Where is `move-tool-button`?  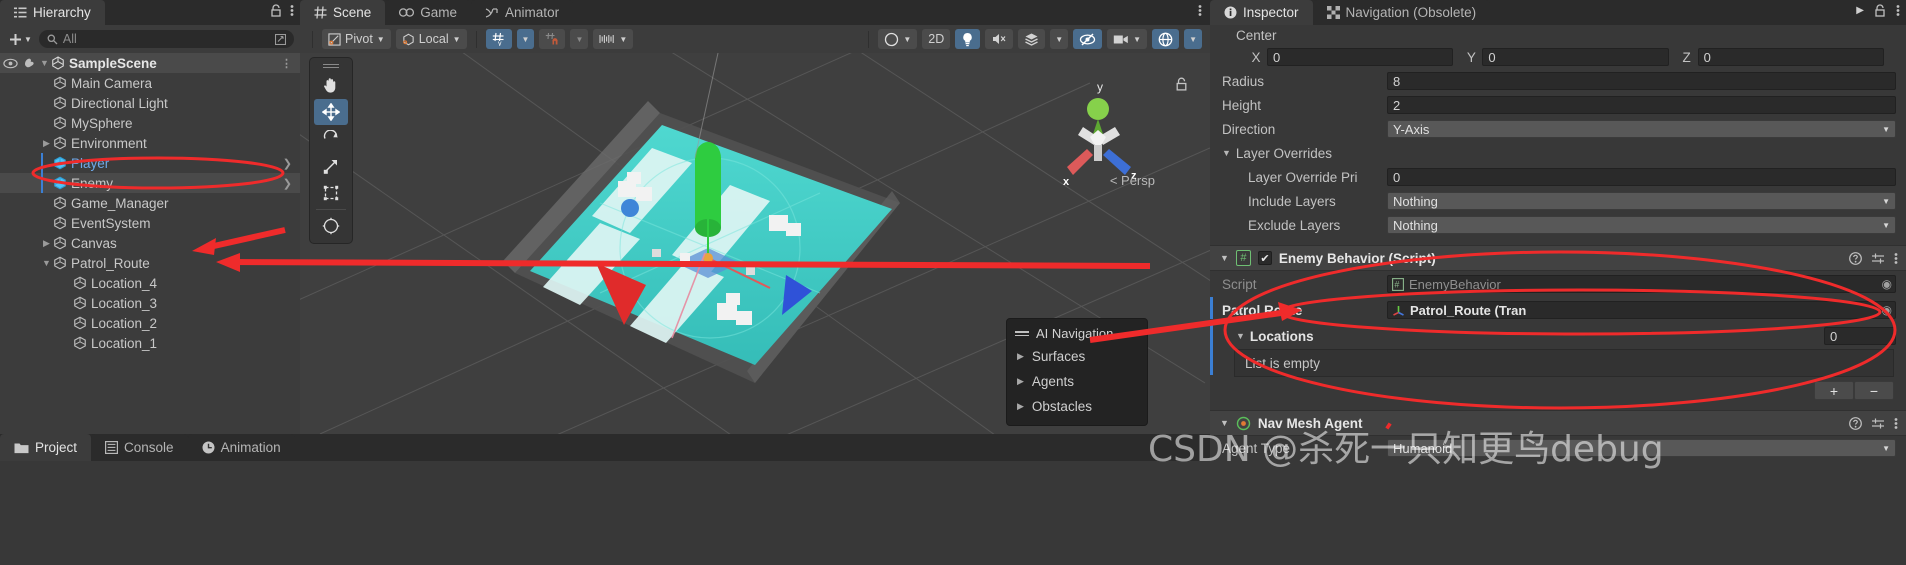
move-tool-button is located at coordinates (331, 112).